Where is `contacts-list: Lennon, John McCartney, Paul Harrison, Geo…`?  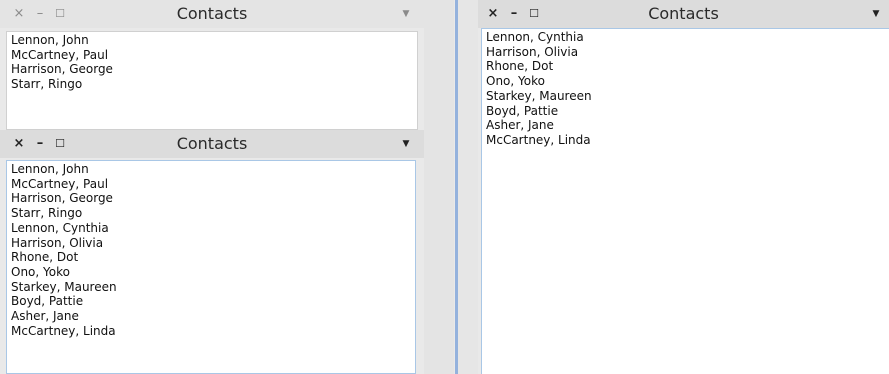
contacts-list: Lennon, John McCartney, Paul Harrison, Geo… is located at coordinates (212, 80).